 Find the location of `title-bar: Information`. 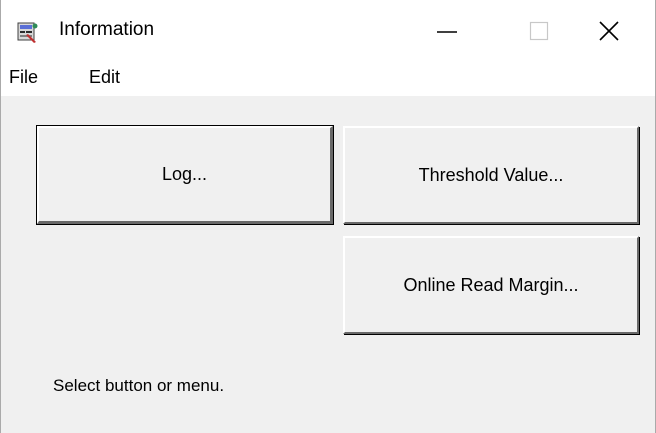

title-bar: Information is located at coordinates (328, 31).